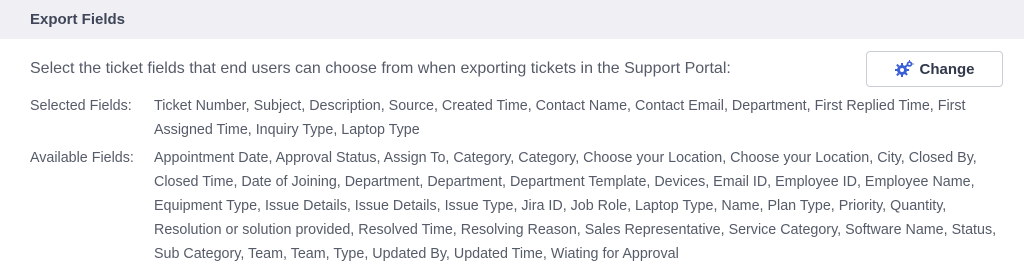 Image resolution: width=1024 pixels, height=276 pixels. Describe the element at coordinates (947, 69) in the screenshot. I see `change-button-label: Change` at that location.